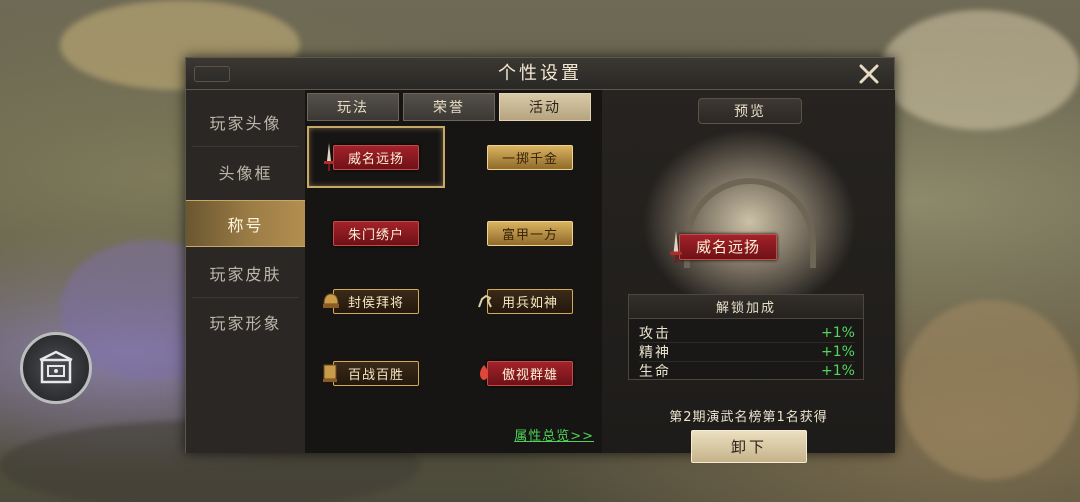  What do you see at coordinates (485, 301) in the screenshot?
I see `horse-icon` at bounding box center [485, 301].